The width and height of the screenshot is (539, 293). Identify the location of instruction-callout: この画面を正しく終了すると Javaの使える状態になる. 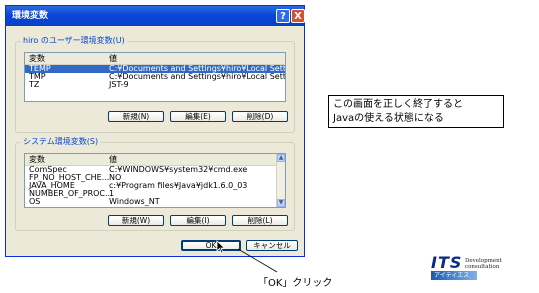
(416, 111).